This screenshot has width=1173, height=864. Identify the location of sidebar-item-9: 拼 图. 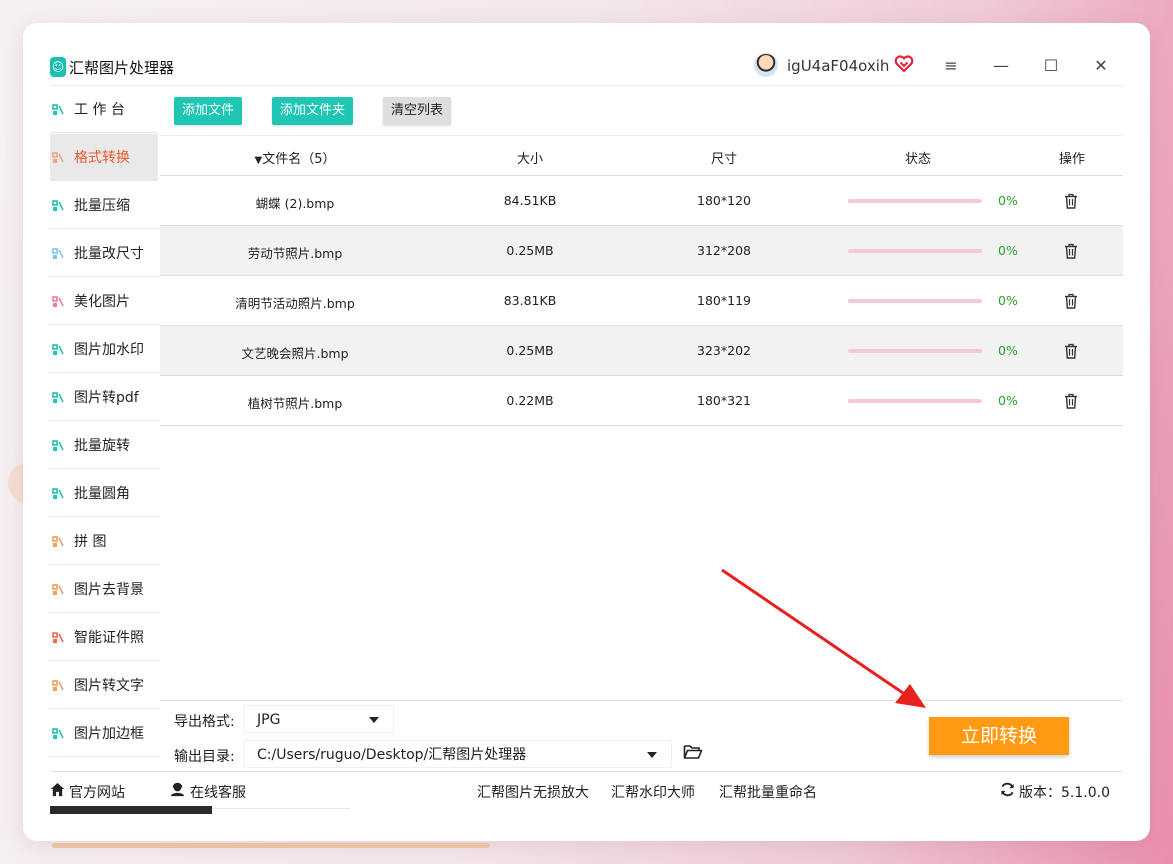
(104, 541).